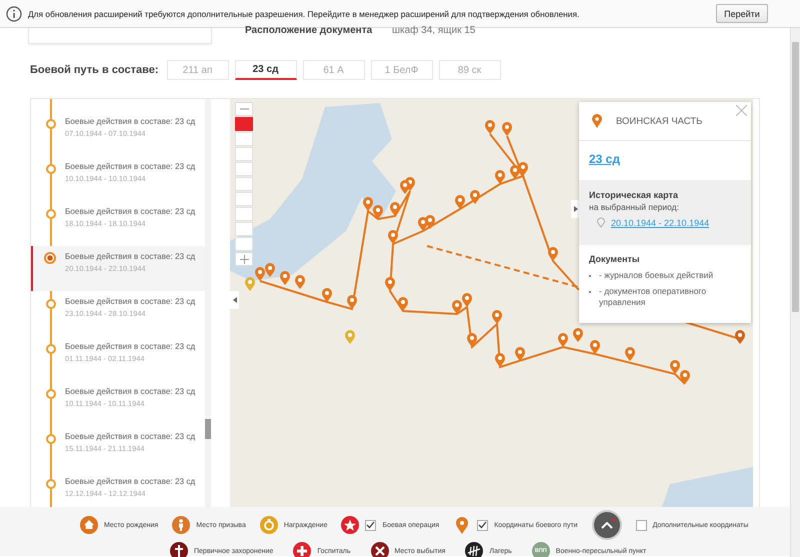 The image size is (800, 557). I want to click on document-type-item: - документов оперативного управления, so click(653, 297).